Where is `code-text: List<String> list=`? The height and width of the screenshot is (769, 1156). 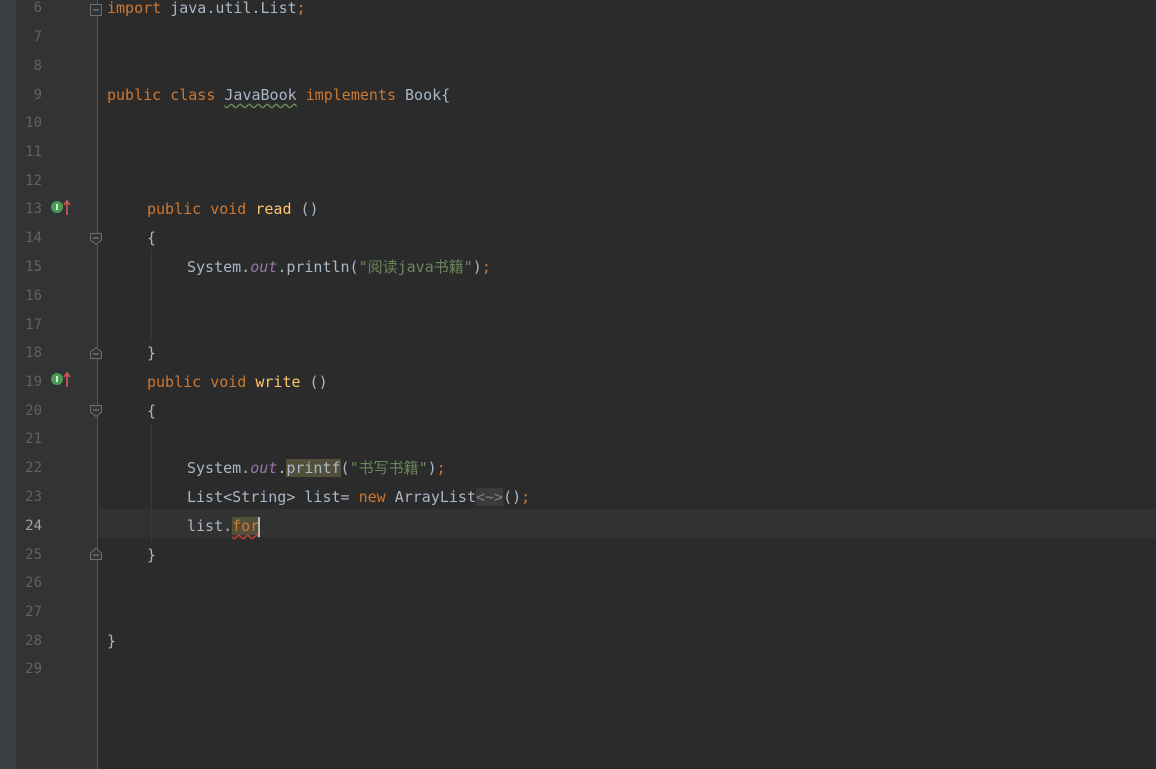 code-text: List<String> list= is located at coordinates (273, 497).